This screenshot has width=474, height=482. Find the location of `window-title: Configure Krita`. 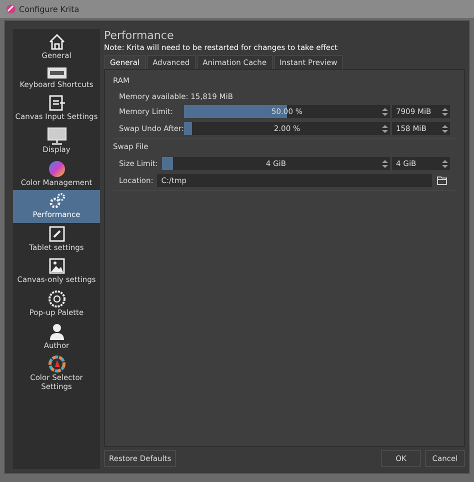

window-title: Configure Krita is located at coordinates (49, 9).